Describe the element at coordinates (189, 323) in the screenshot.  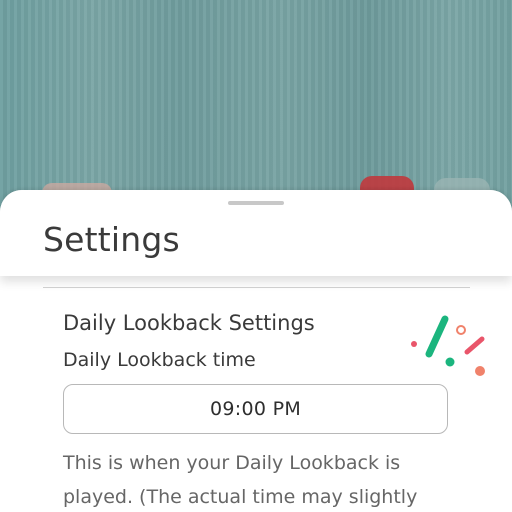
I see `section-heading: Daily Lookback Settings` at that location.